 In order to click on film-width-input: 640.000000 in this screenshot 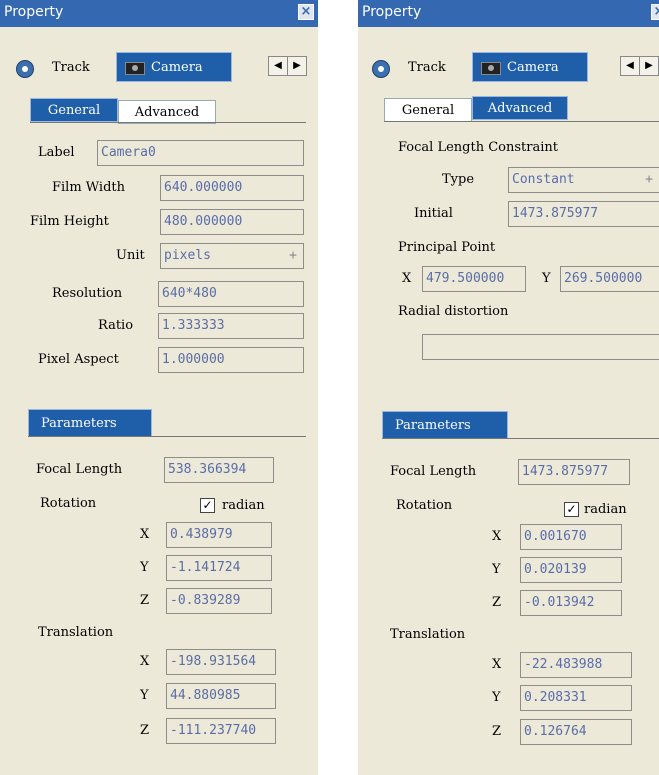, I will do `click(232, 188)`.